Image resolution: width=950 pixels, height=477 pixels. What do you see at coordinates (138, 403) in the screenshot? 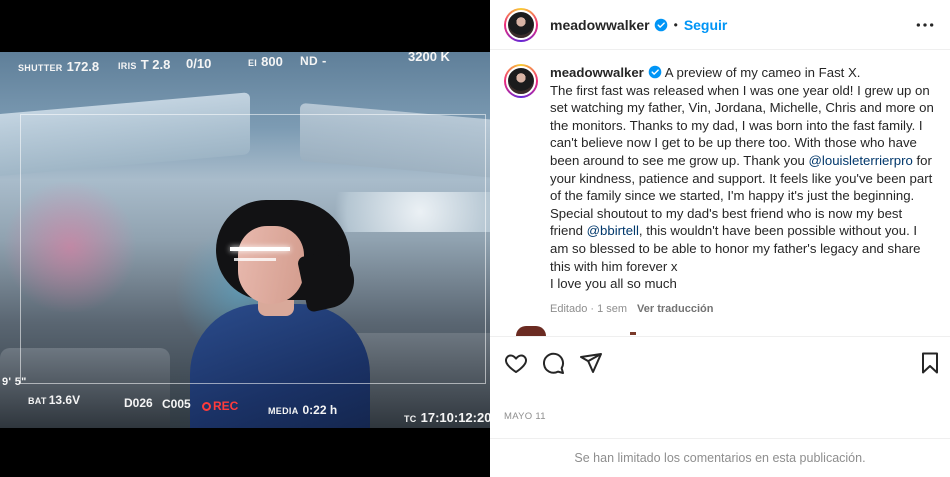
I see `hud-clip-d: D026` at bounding box center [138, 403].